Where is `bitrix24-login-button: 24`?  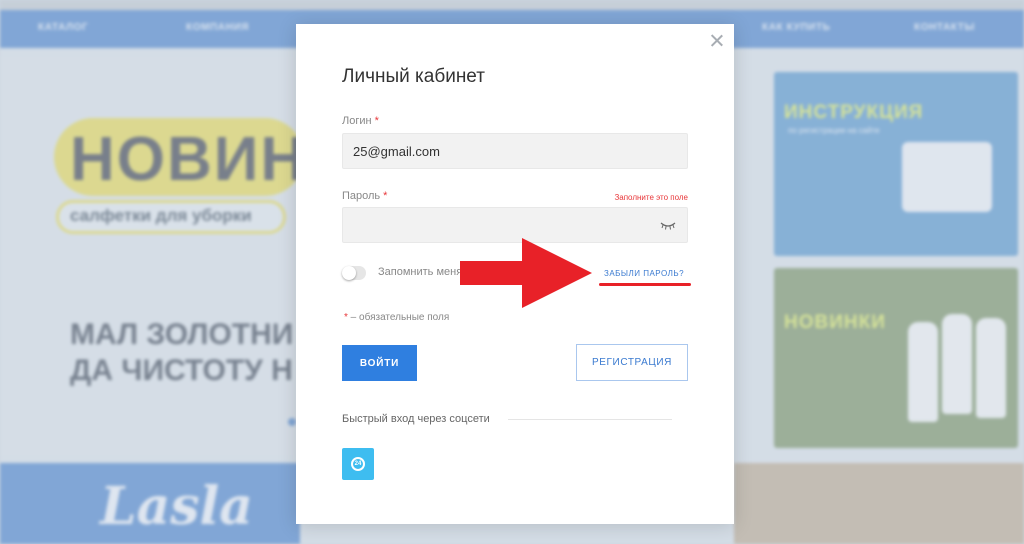
bitrix24-login-button: 24 is located at coordinates (358, 464).